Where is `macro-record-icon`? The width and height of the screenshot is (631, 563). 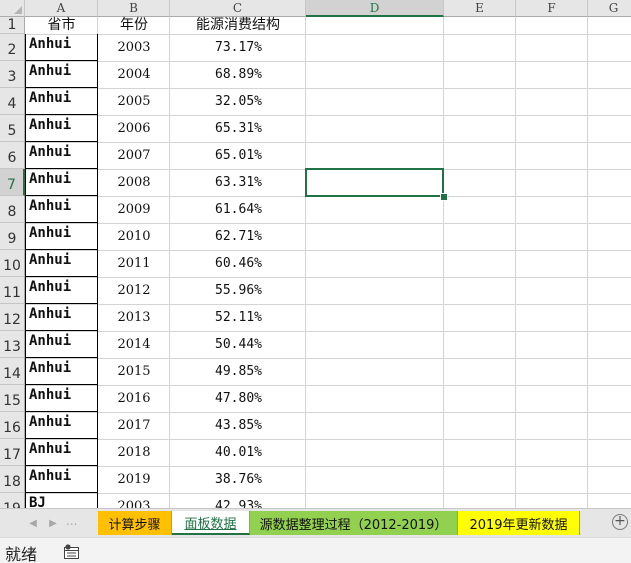
macro-record-icon is located at coordinates (73, 551).